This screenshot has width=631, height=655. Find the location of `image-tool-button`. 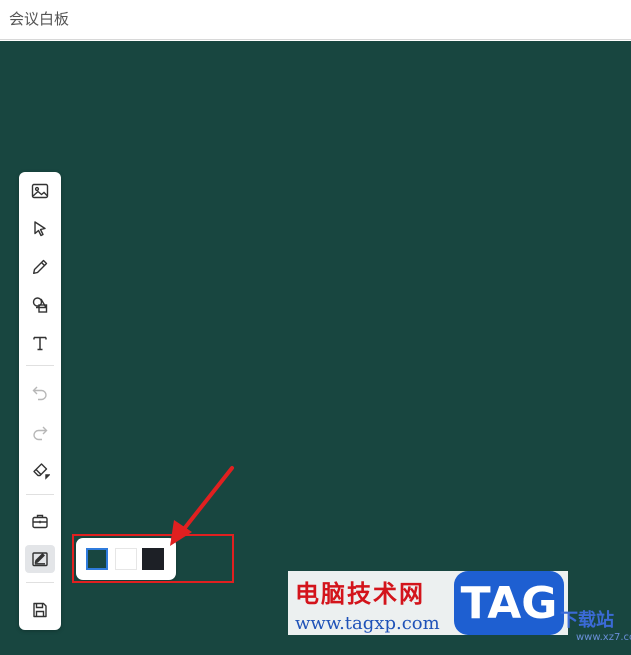

image-tool-button is located at coordinates (40, 191).